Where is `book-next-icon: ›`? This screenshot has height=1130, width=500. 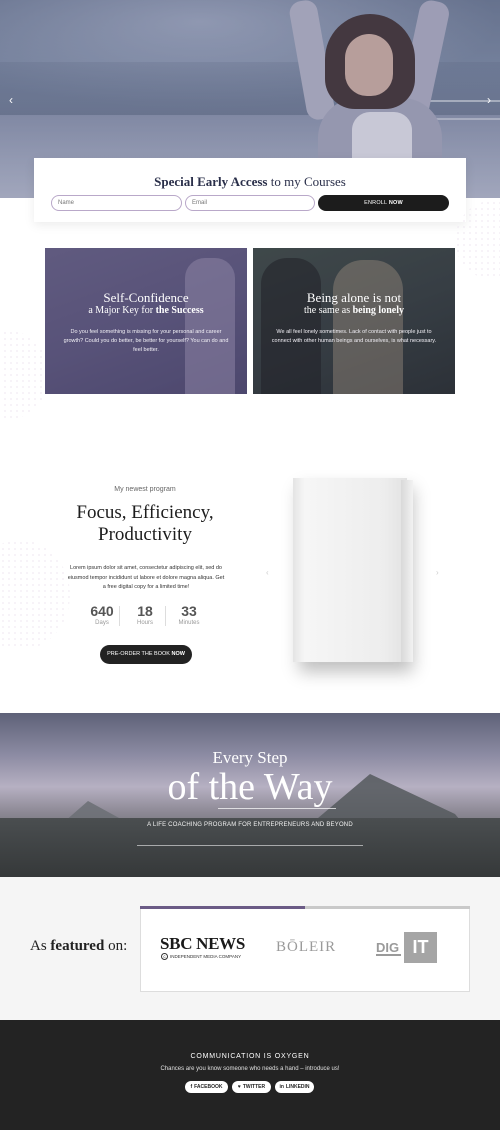
book-next-icon: › is located at coordinates (437, 572).